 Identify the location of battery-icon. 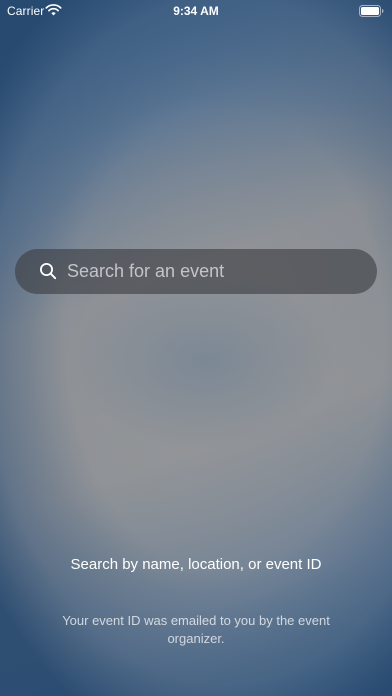
(371, 10).